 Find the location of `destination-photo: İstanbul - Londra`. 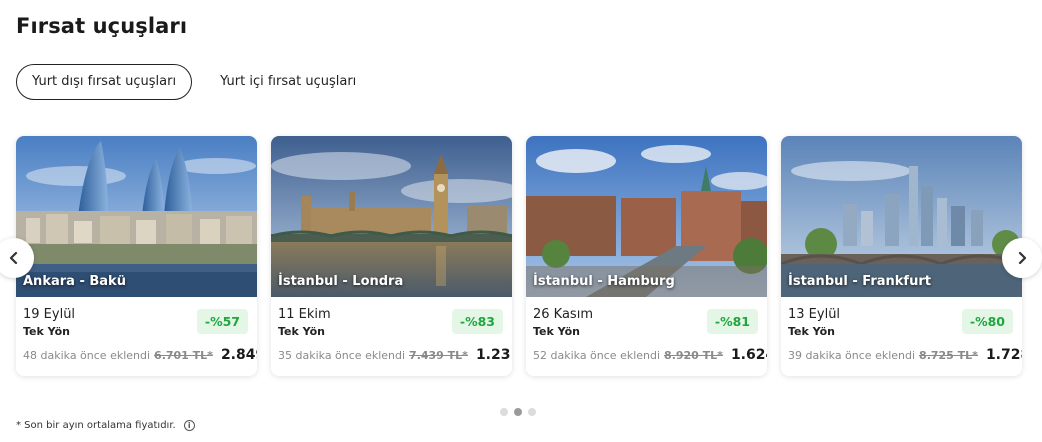

destination-photo: İstanbul - Londra is located at coordinates (391, 216).